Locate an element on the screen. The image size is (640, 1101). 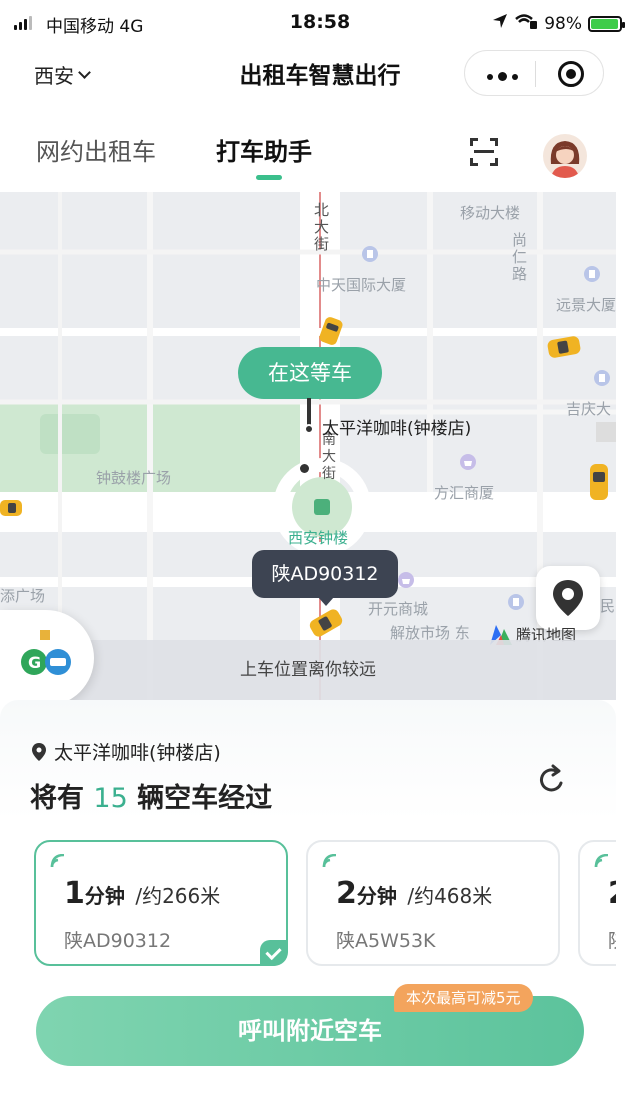
map-label-bei-da-jie: 北大街 is located at coordinates (322, 227).